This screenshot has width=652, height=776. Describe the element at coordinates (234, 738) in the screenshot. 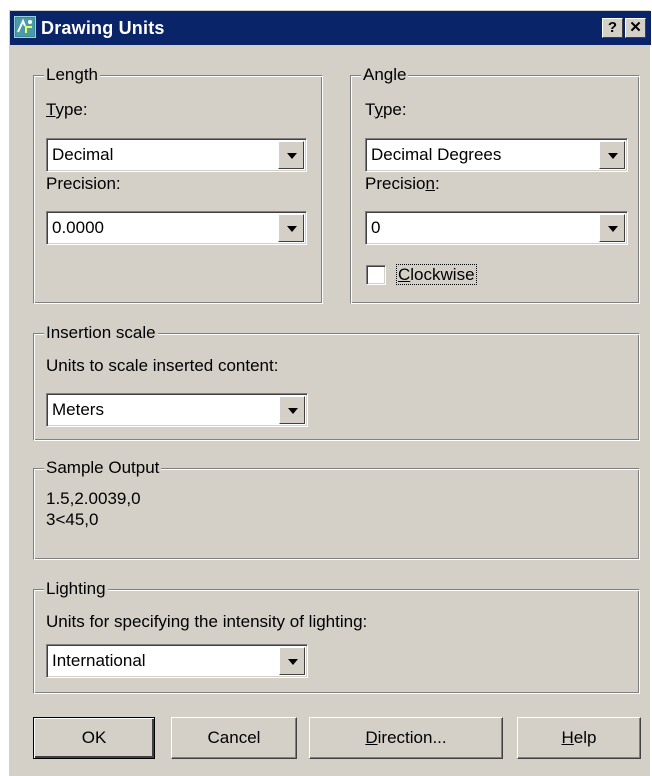

I see `cancel-button: Cancel` at that location.